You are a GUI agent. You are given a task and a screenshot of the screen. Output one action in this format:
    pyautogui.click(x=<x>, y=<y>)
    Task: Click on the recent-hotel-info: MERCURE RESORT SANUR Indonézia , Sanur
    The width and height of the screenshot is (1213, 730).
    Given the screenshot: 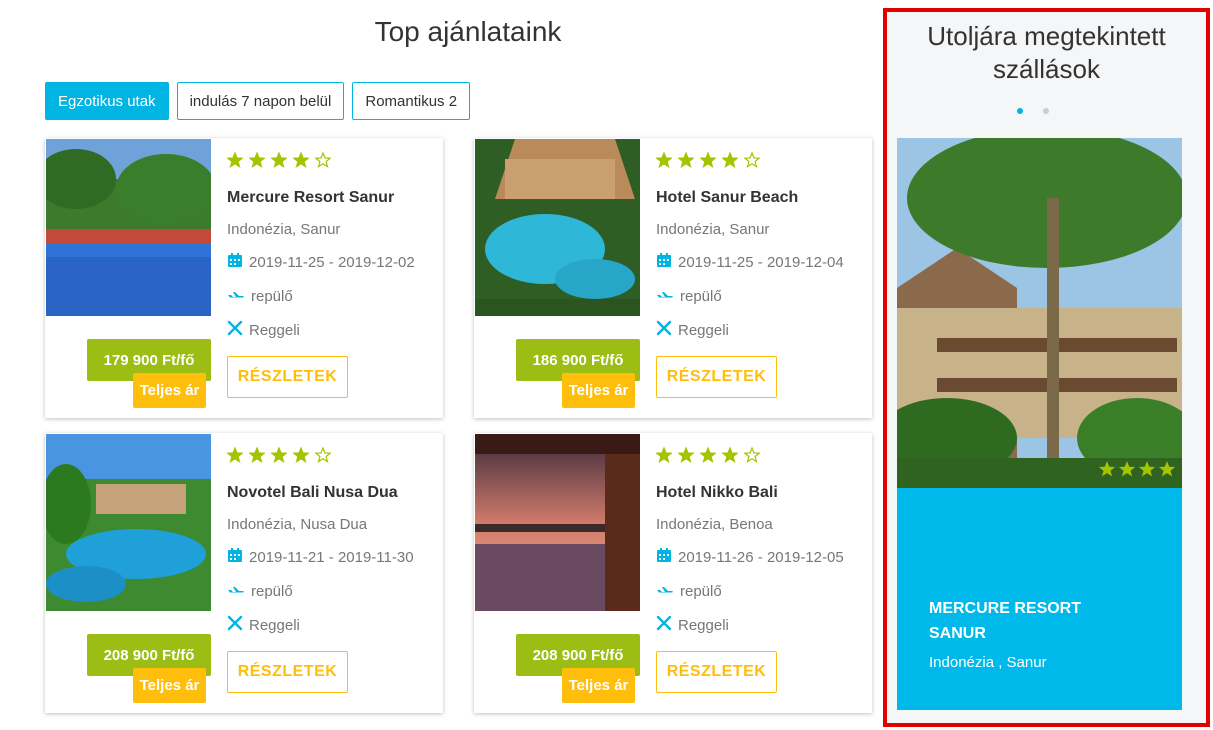 What is the action you would take?
    pyautogui.click(x=1039, y=599)
    